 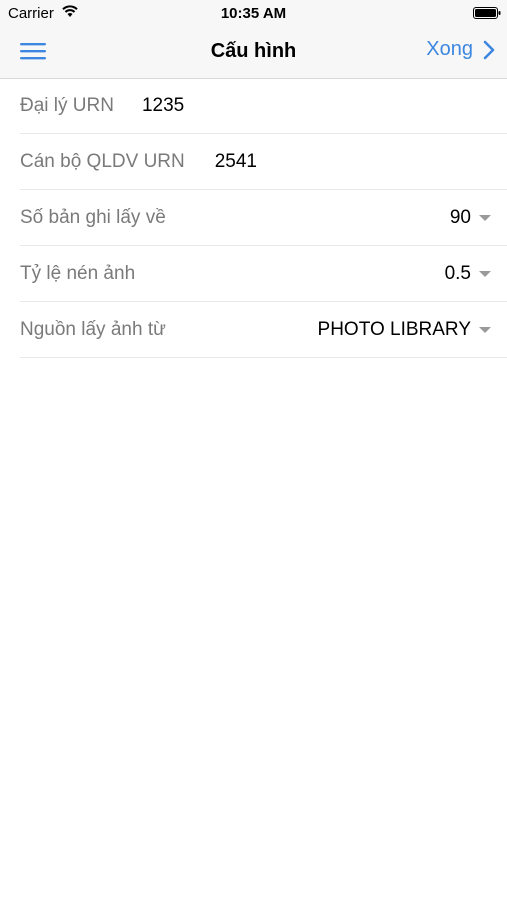 I want to click on battery-icon, so click(x=487, y=13).